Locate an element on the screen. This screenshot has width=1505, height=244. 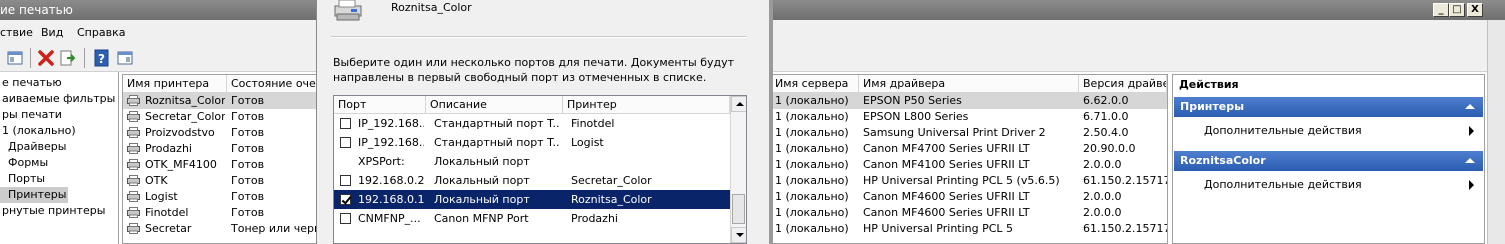
tree-item-local-server: 1 (локально) is located at coordinates (39, 131).